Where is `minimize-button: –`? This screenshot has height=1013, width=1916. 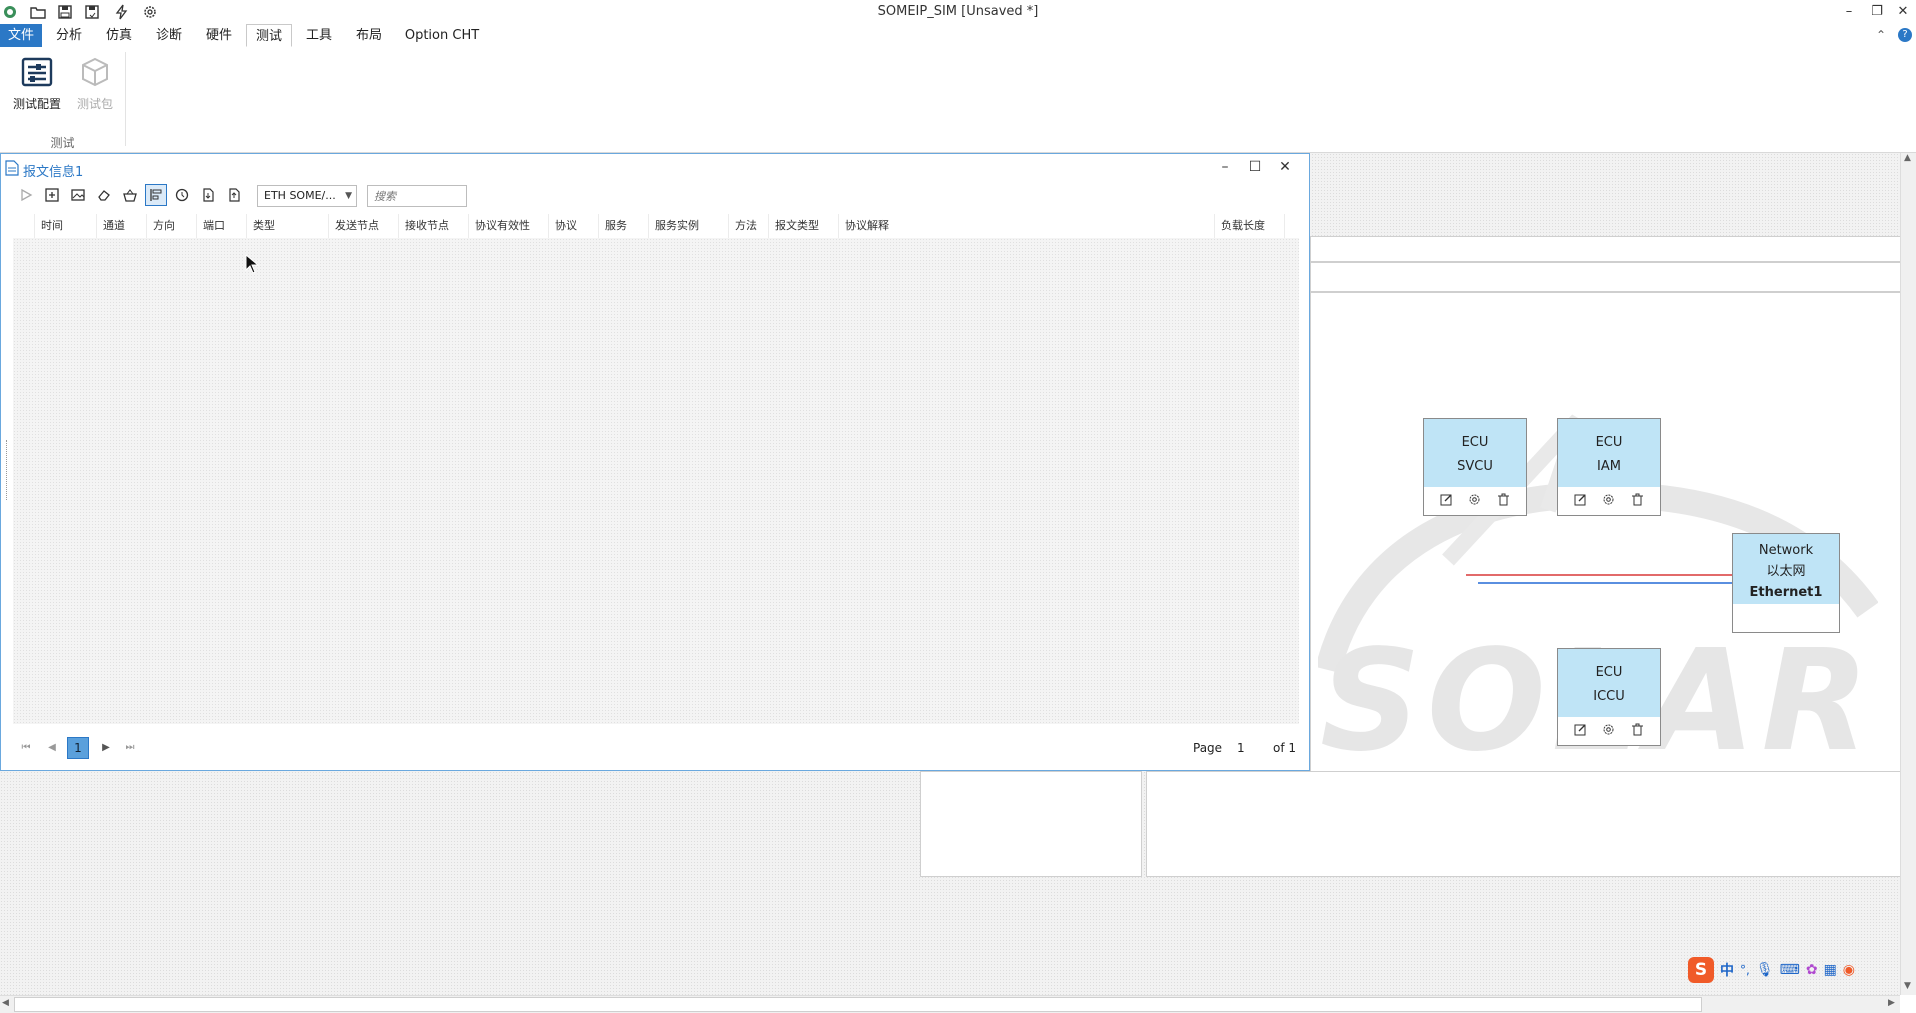 minimize-button: – is located at coordinates (1849, 11).